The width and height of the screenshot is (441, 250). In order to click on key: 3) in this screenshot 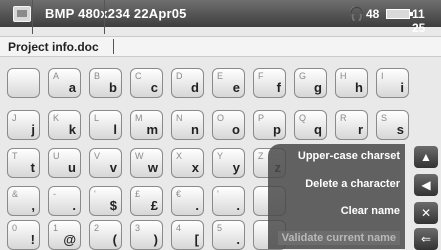, I will do `click(146, 235)`.